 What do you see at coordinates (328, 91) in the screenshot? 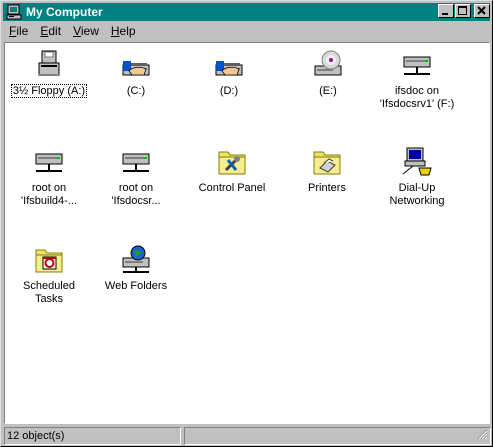
I see `item-label: (E:)` at bounding box center [328, 91].